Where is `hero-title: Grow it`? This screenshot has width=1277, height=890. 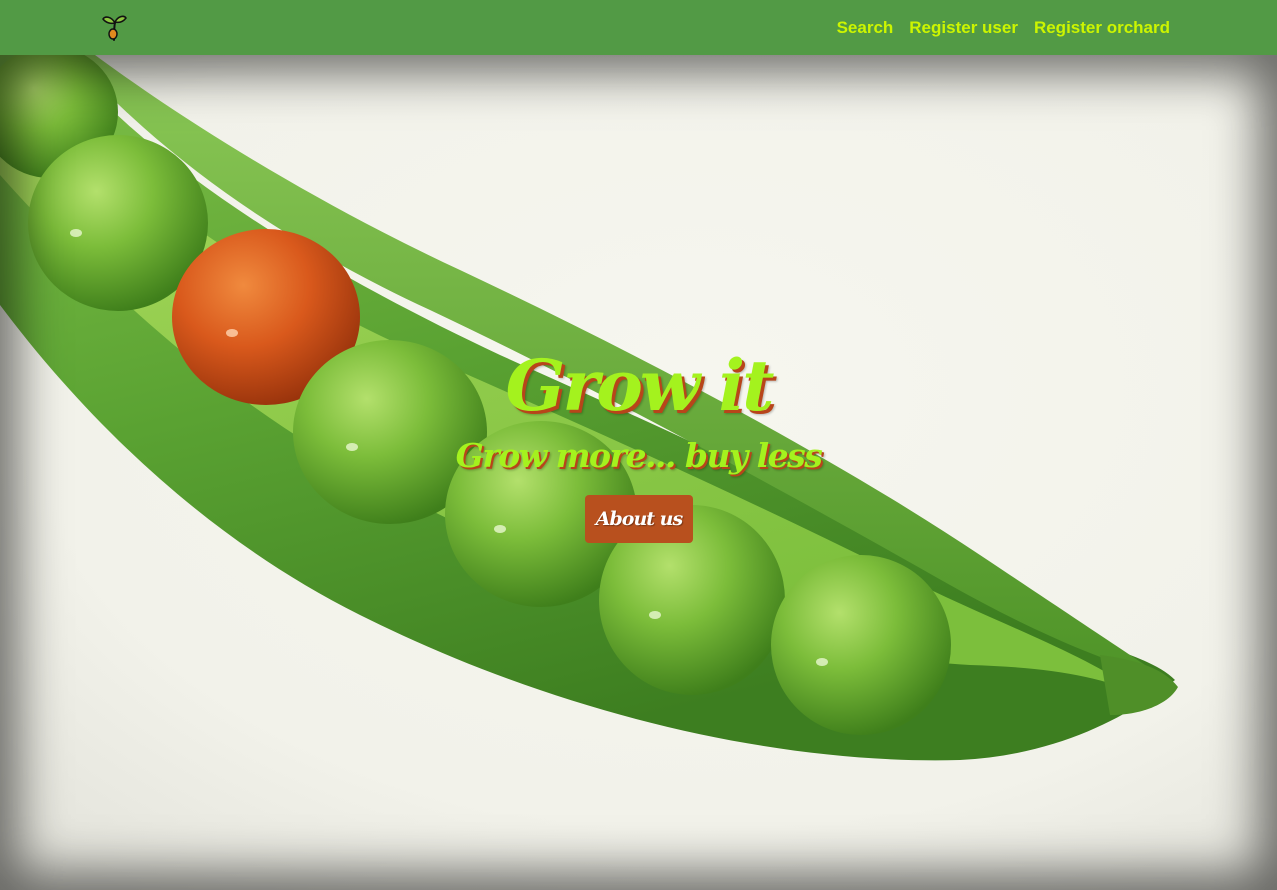
hero-title: Grow it is located at coordinates (640, 385).